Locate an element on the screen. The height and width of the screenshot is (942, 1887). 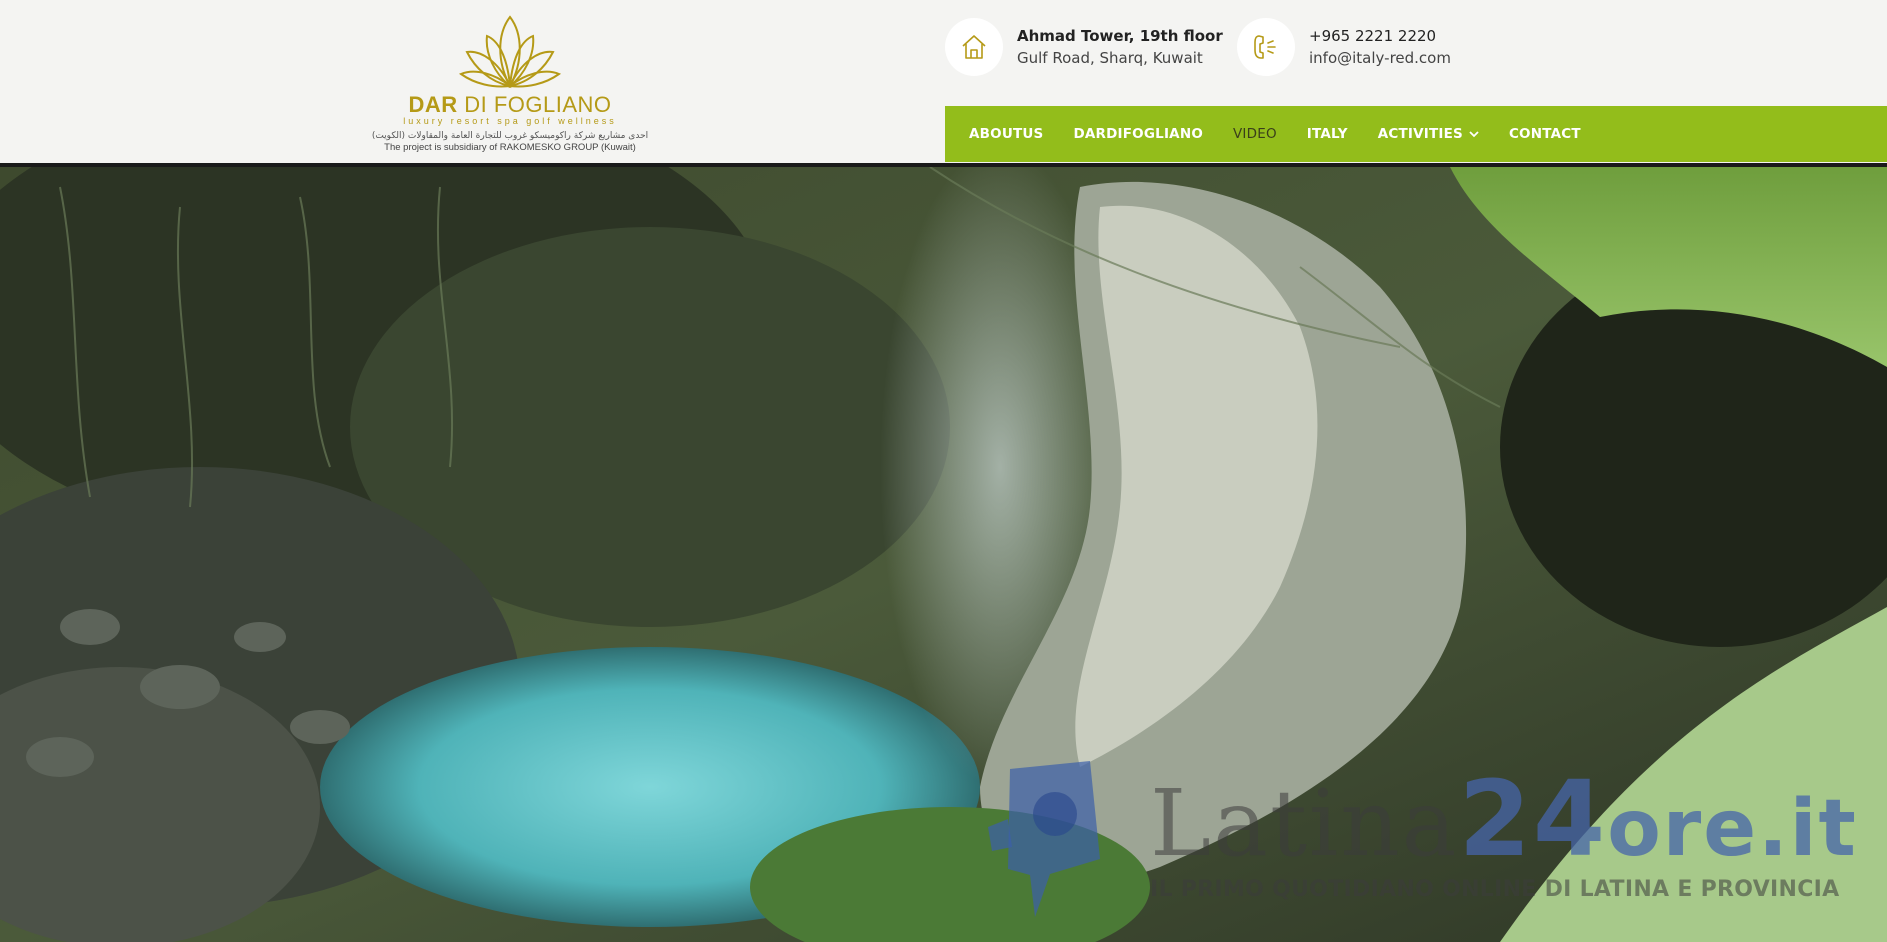
watermark-brand: Latina24ore.it is located at coordinates (1504, 819).